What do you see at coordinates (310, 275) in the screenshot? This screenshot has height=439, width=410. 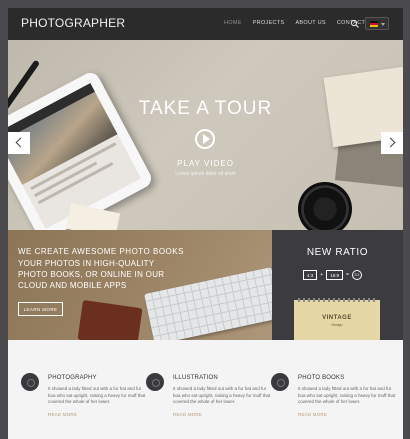 I see `ratio-box-4-3: 4:3` at bounding box center [310, 275].